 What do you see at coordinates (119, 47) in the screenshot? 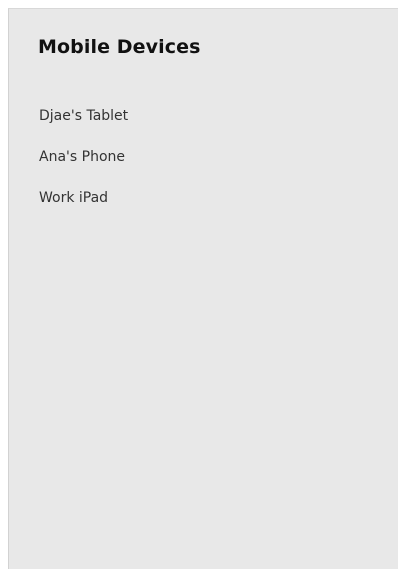
I see `panel-title: Mobile Devices` at bounding box center [119, 47].